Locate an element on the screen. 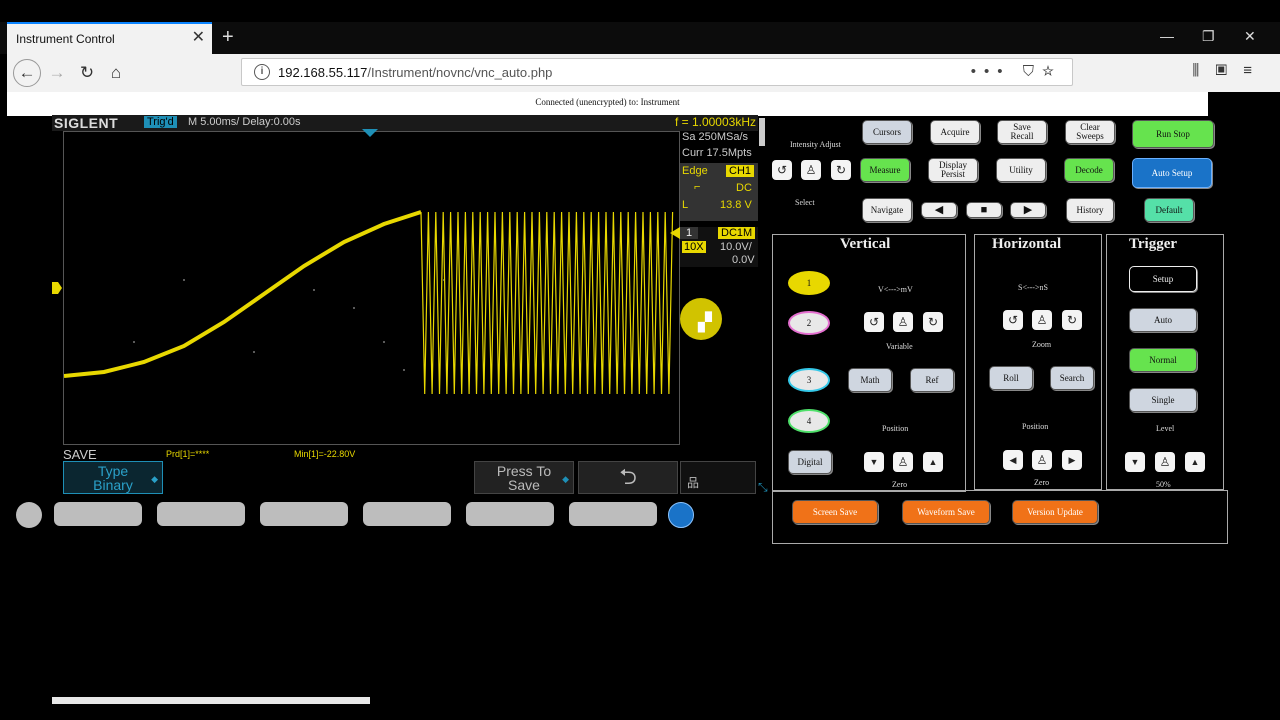  bookmark-star-icon: ☆ is located at coordinates (1052, 71).